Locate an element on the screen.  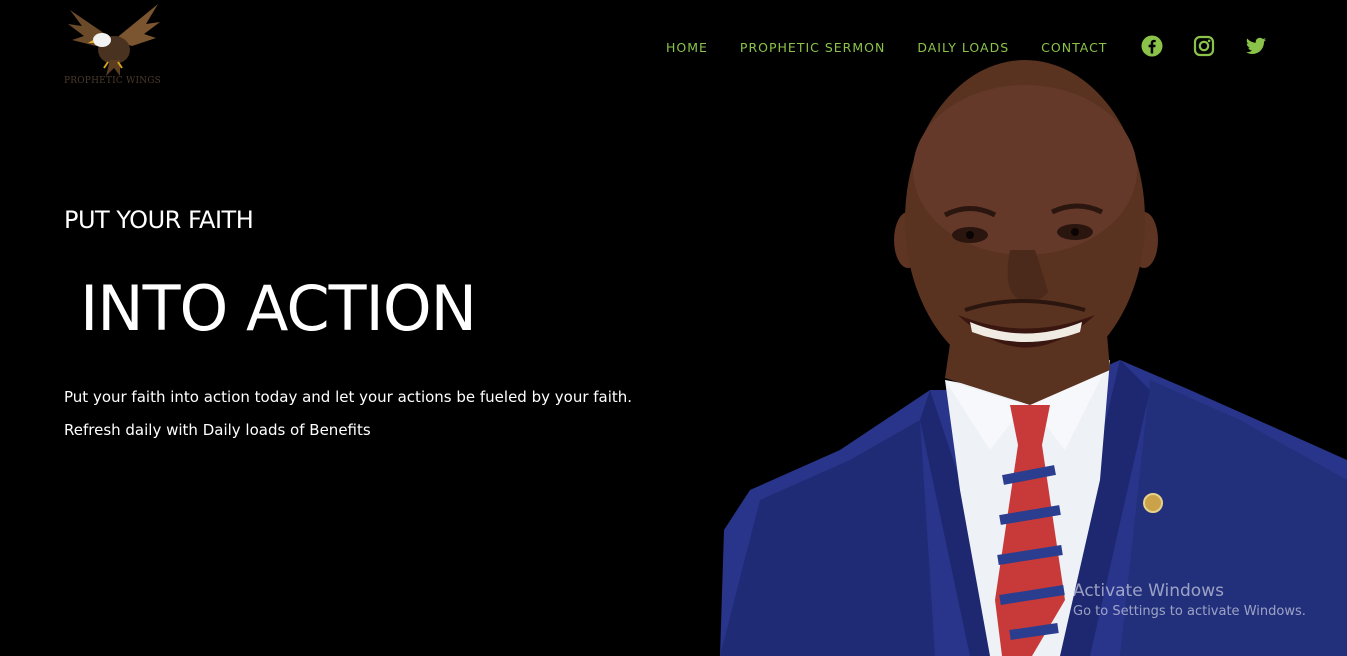
watermark-subtitle: Go to Settings to activate Windows. is located at coordinates (1189, 611).